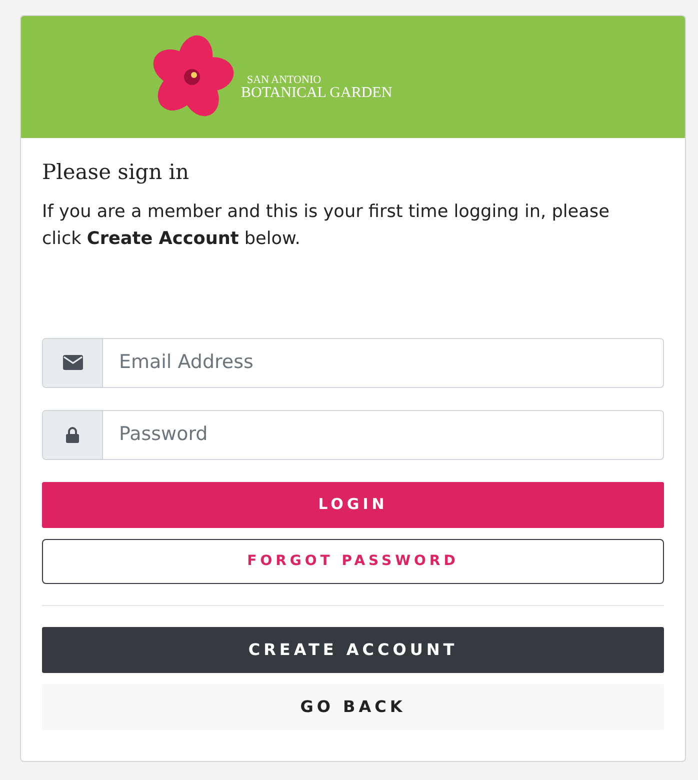 This screenshot has height=780, width=698. Describe the element at coordinates (326, 226) in the screenshot. I see `intro-text: If you are a member and this is your first time logging in, please click Create Account below.` at that location.